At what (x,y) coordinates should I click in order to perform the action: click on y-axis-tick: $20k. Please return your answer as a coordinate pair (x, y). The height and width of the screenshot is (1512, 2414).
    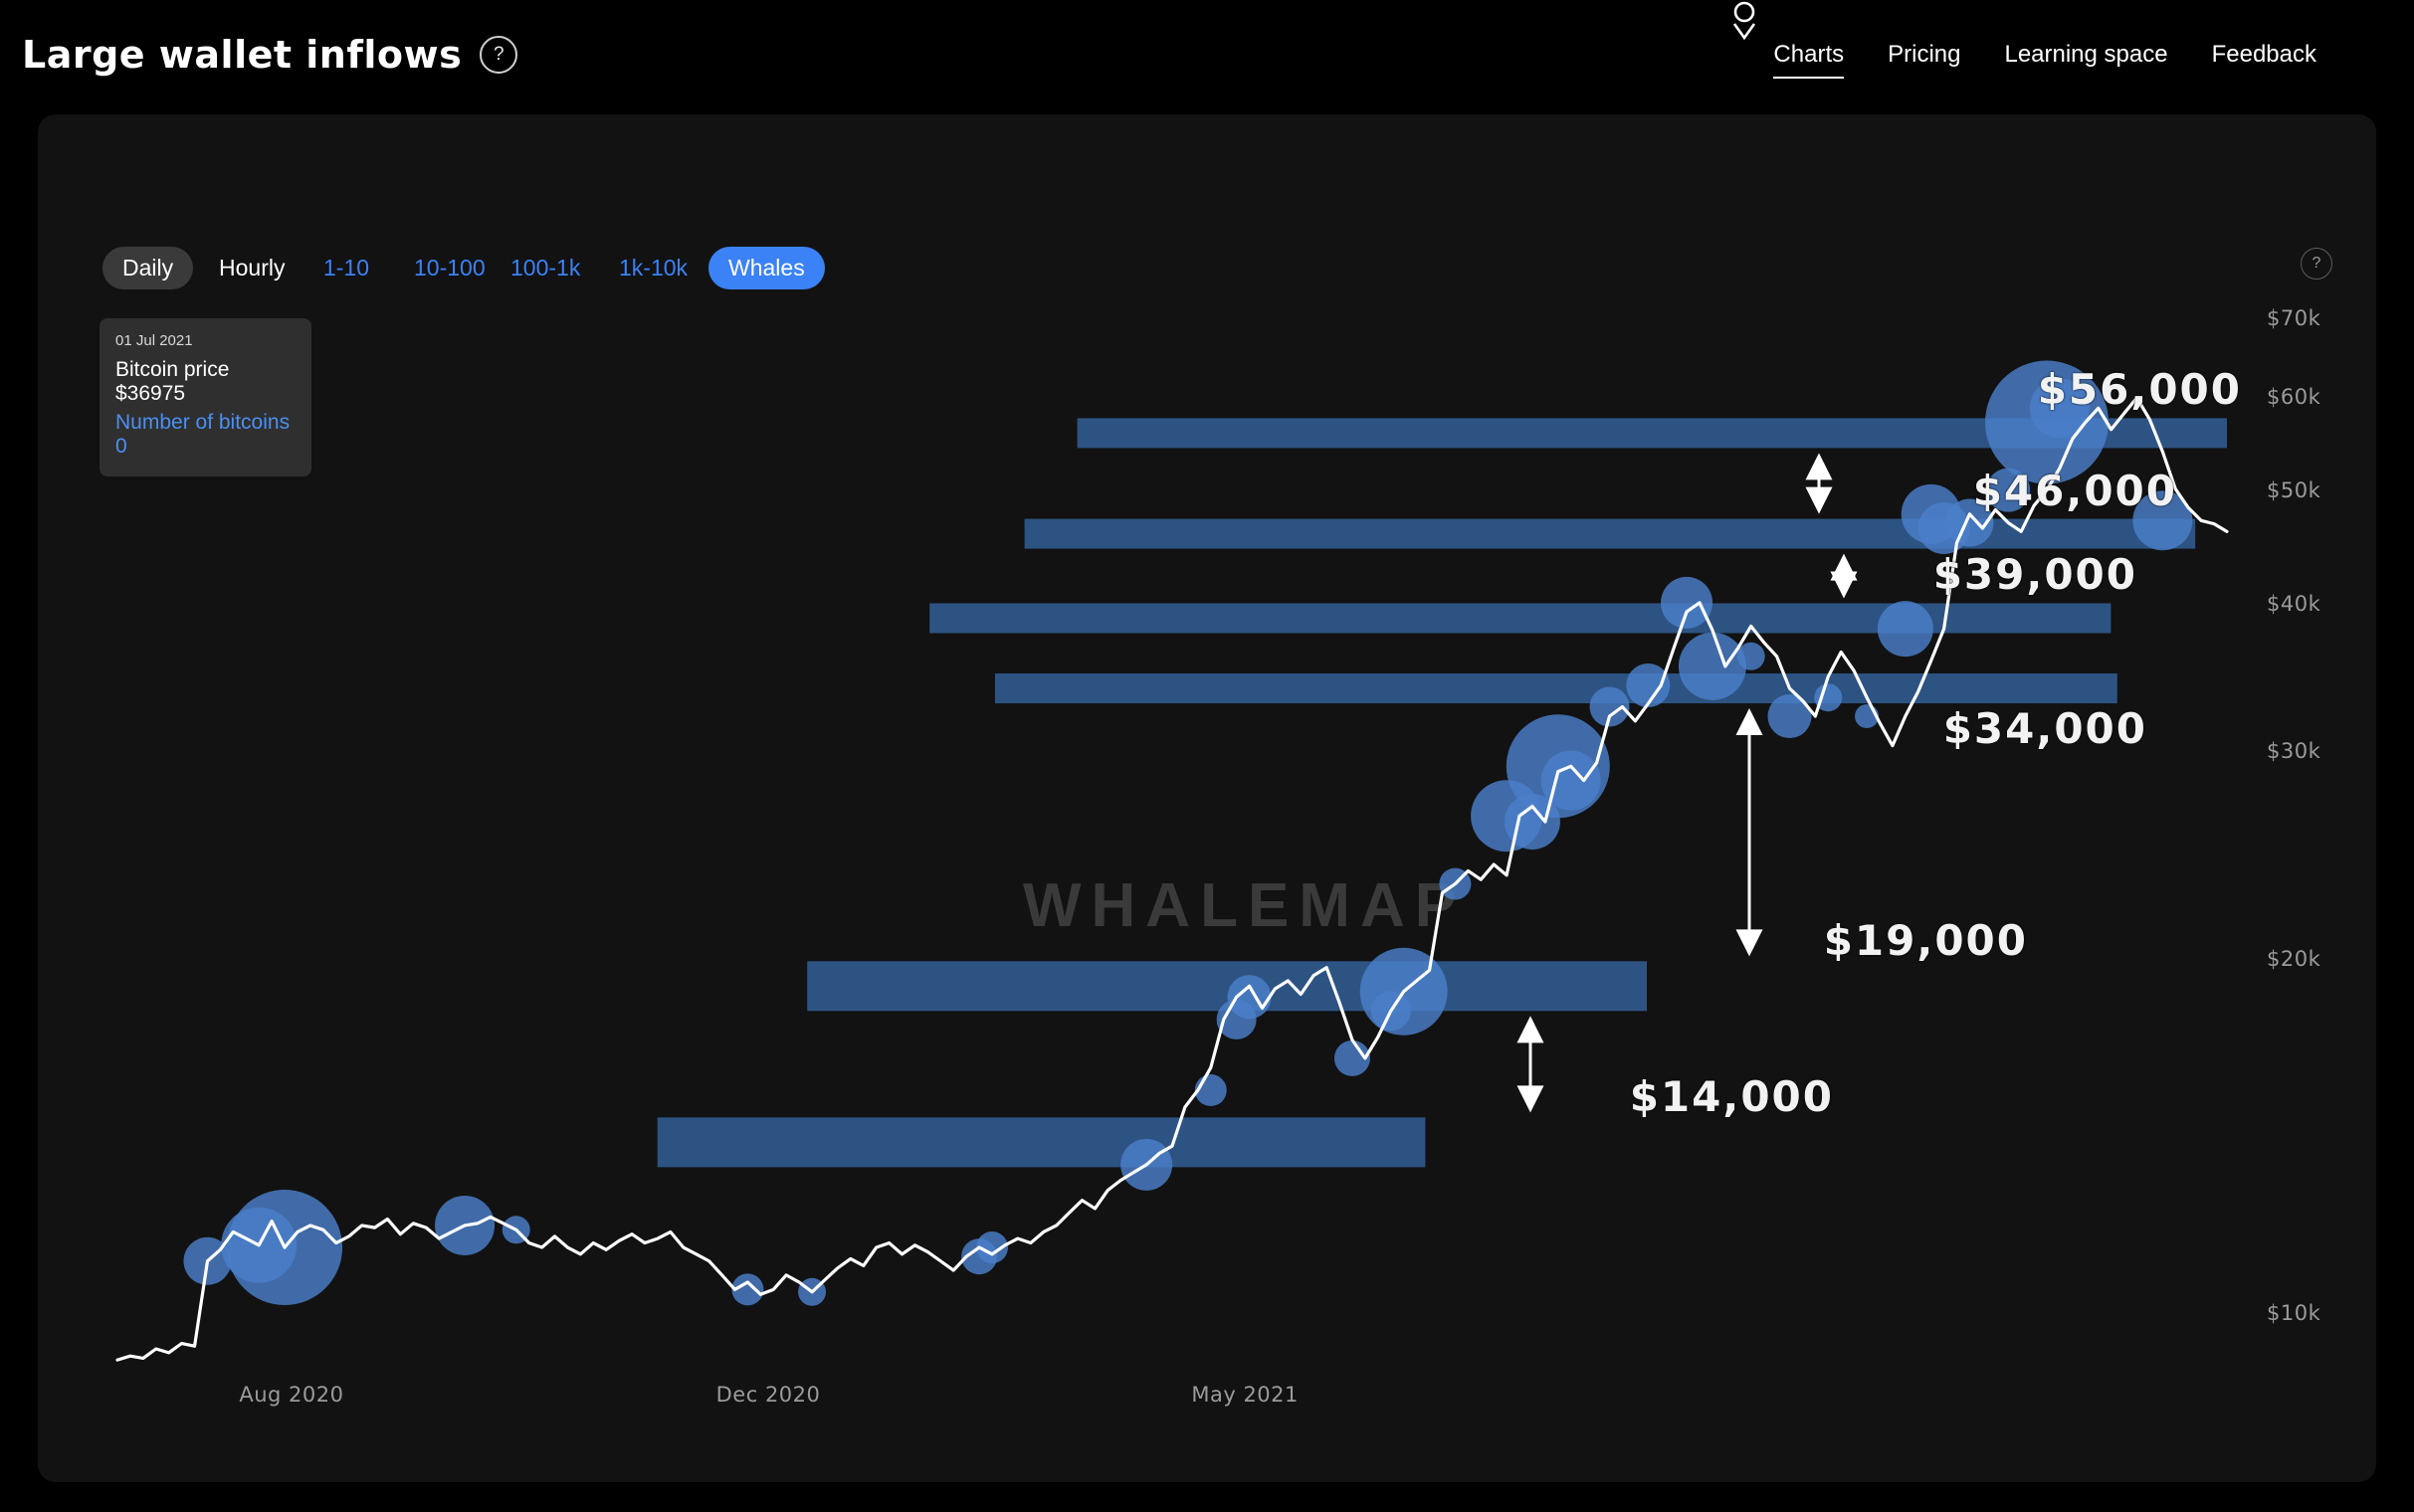
    Looking at the image, I should click on (2294, 959).